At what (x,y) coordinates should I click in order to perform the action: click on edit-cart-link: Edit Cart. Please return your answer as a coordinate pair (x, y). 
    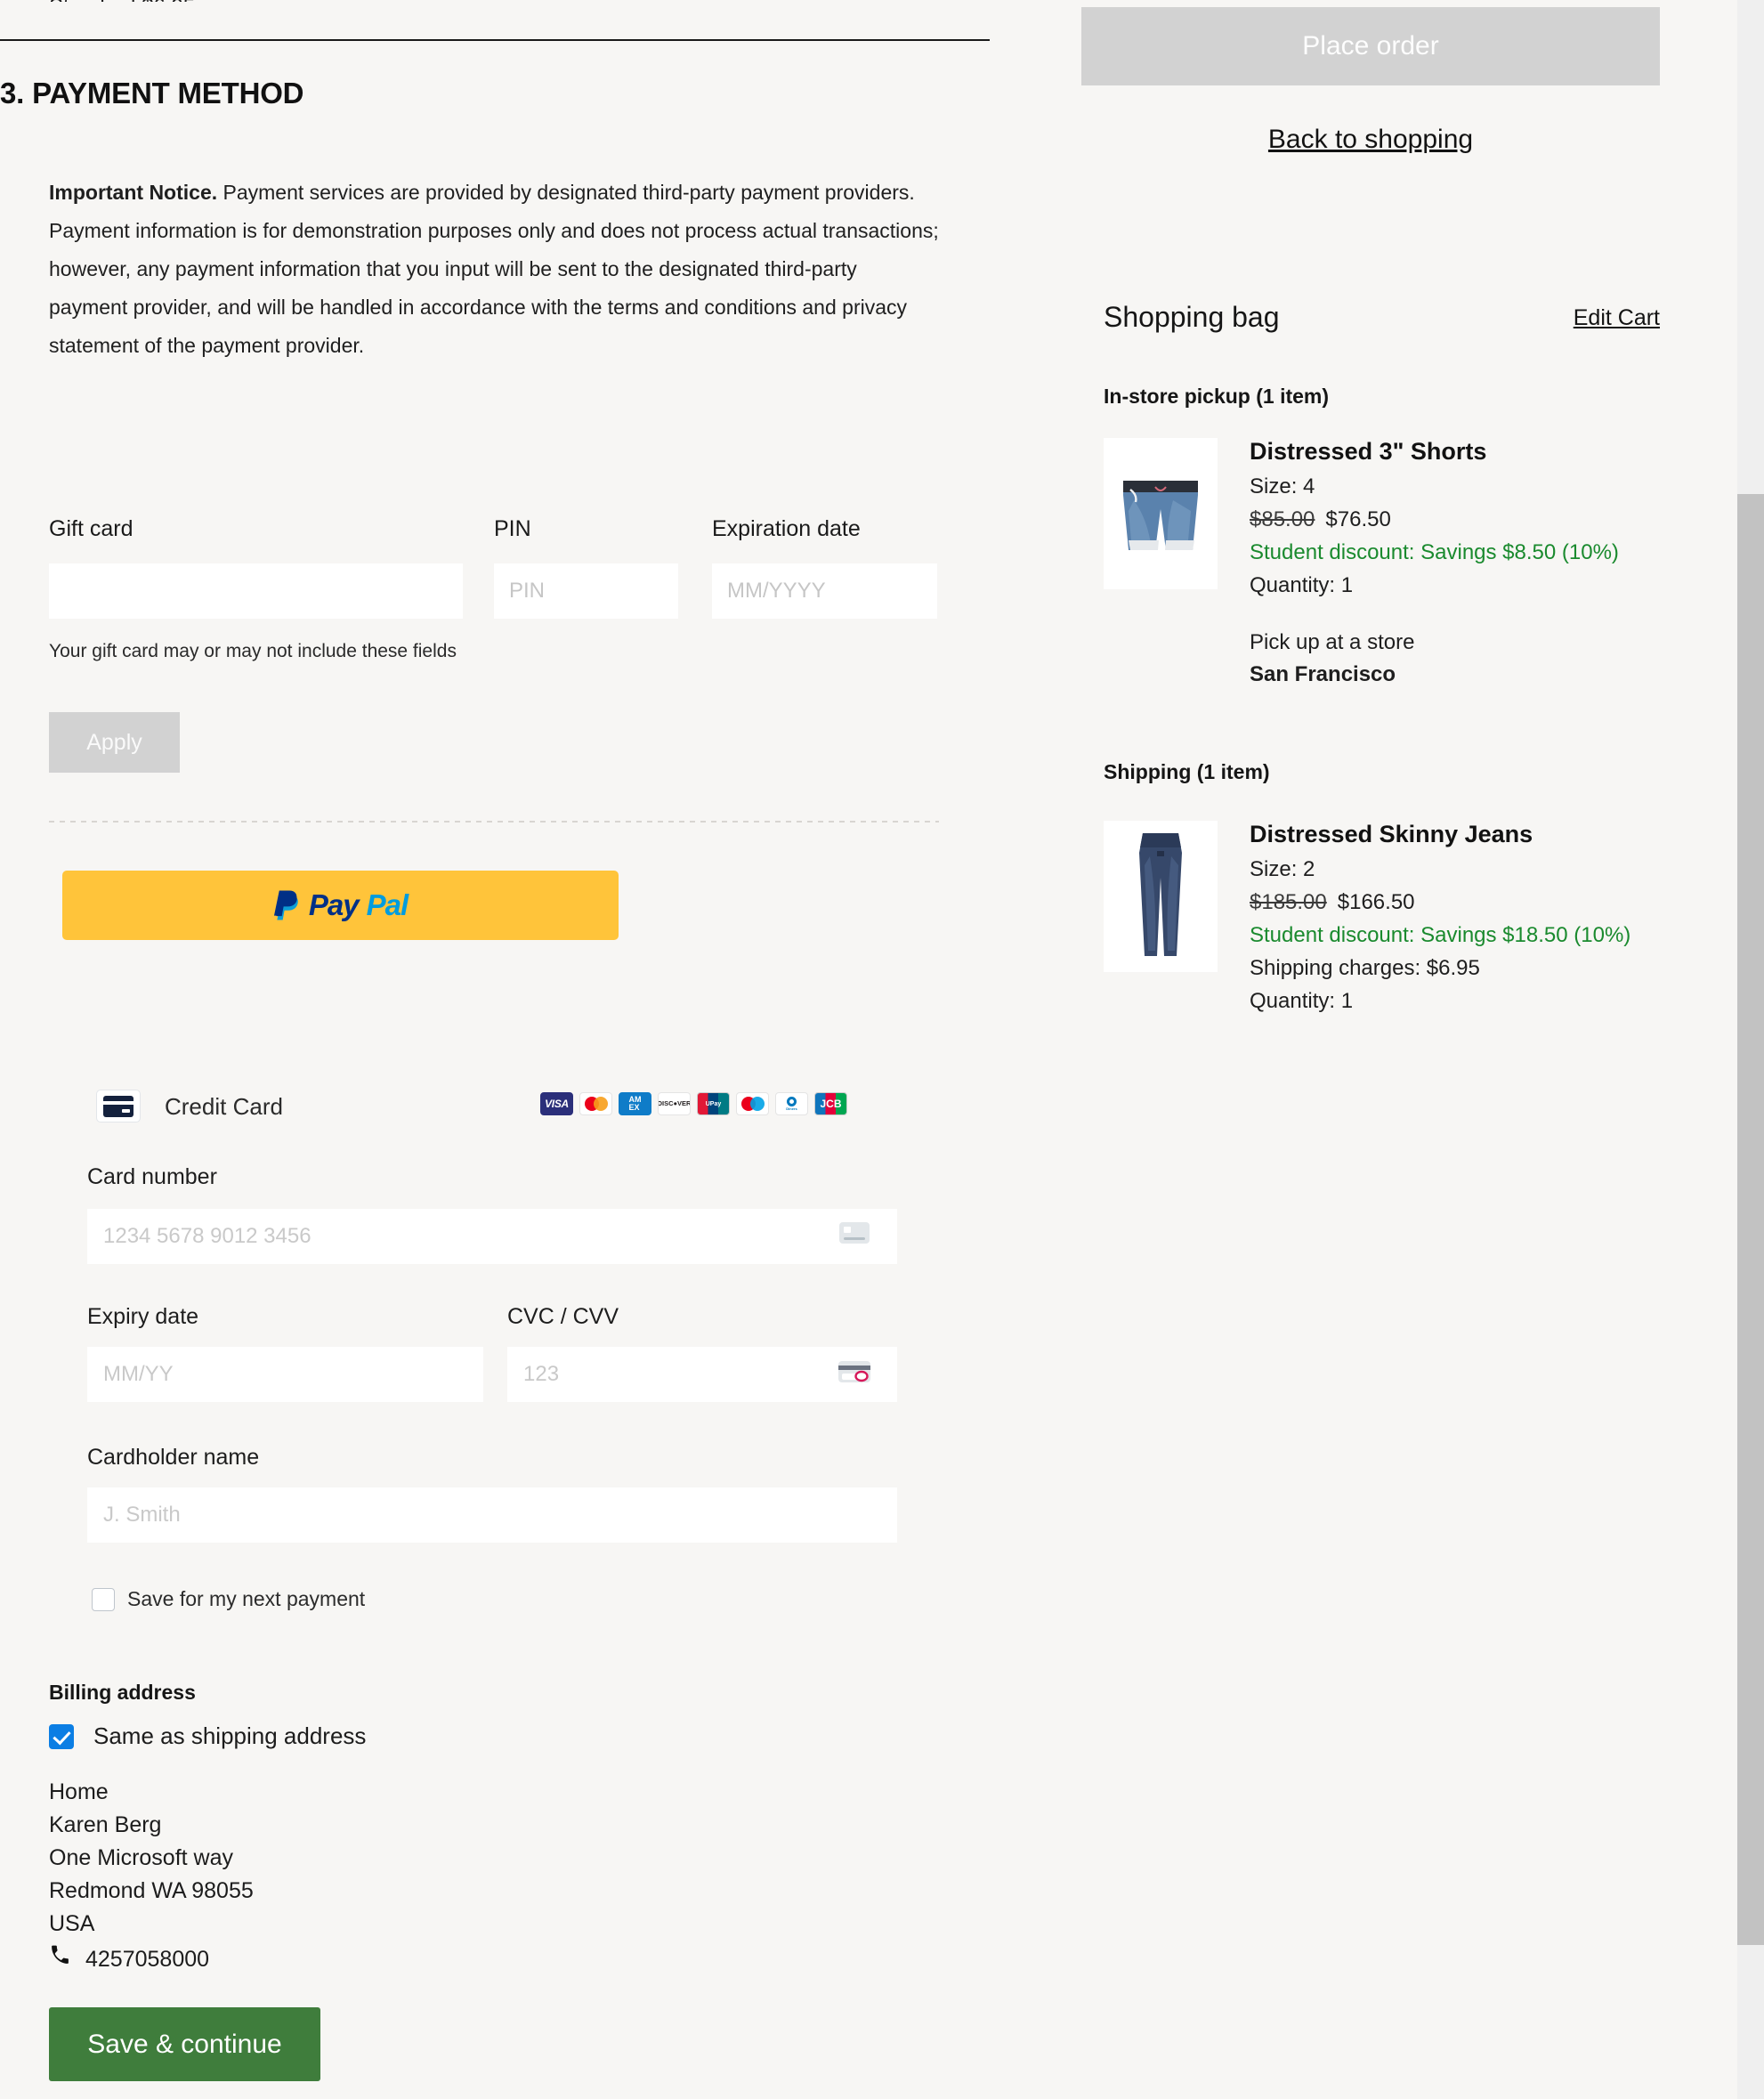
    Looking at the image, I should click on (1577, 318).